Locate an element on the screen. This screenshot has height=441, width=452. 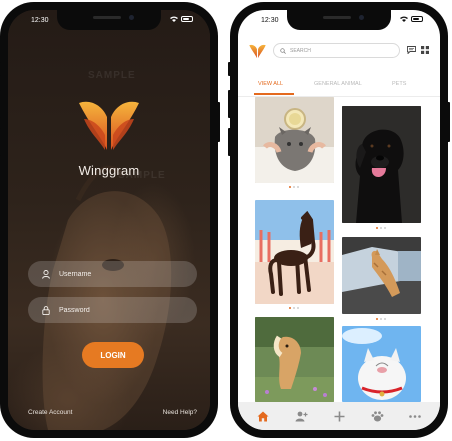
white-cat-photo is located at coordinates (381, 364).